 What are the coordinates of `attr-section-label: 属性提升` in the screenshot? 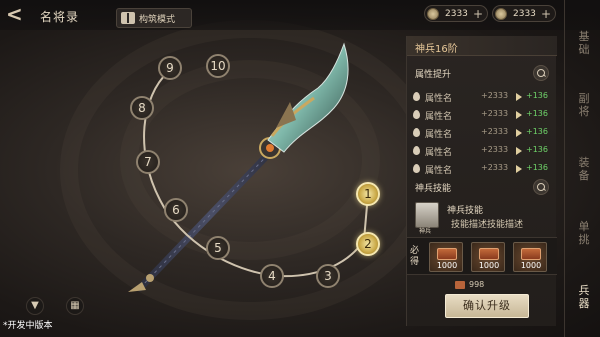 It's located at (433, 75).